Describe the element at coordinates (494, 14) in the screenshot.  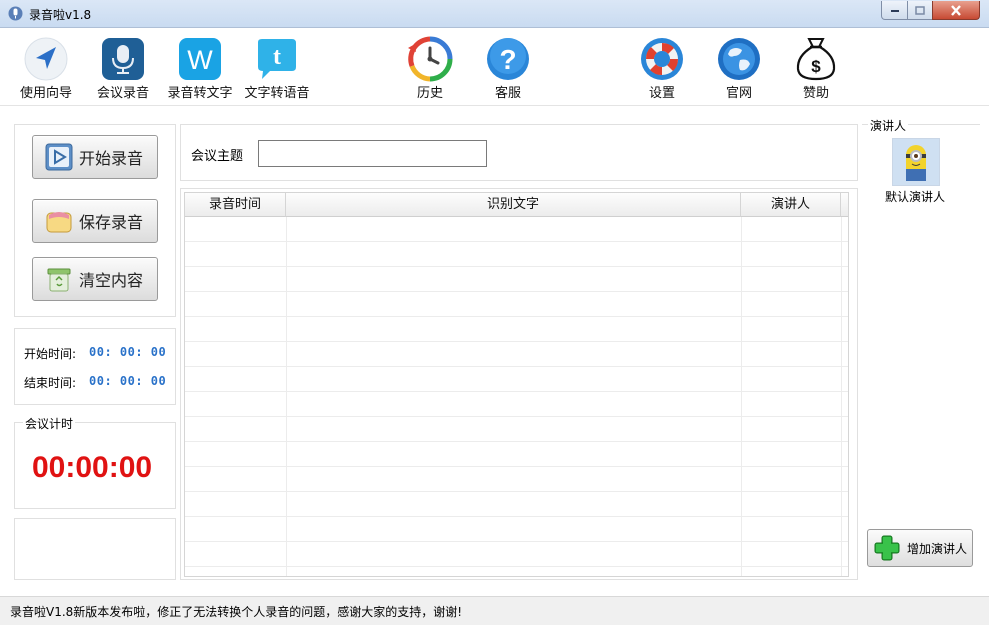
I see `title-bar: 录音啦v1.8` at that location.